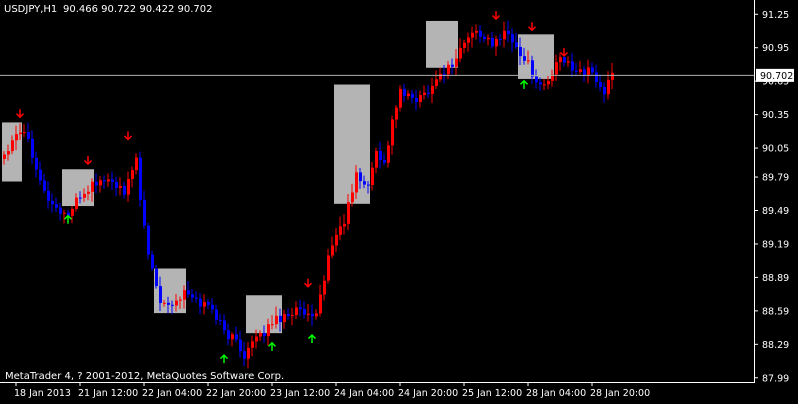 The width and height of the screenshot is (798, 404). I want to click on price-tick-label: 90.35, so click(775, 115).